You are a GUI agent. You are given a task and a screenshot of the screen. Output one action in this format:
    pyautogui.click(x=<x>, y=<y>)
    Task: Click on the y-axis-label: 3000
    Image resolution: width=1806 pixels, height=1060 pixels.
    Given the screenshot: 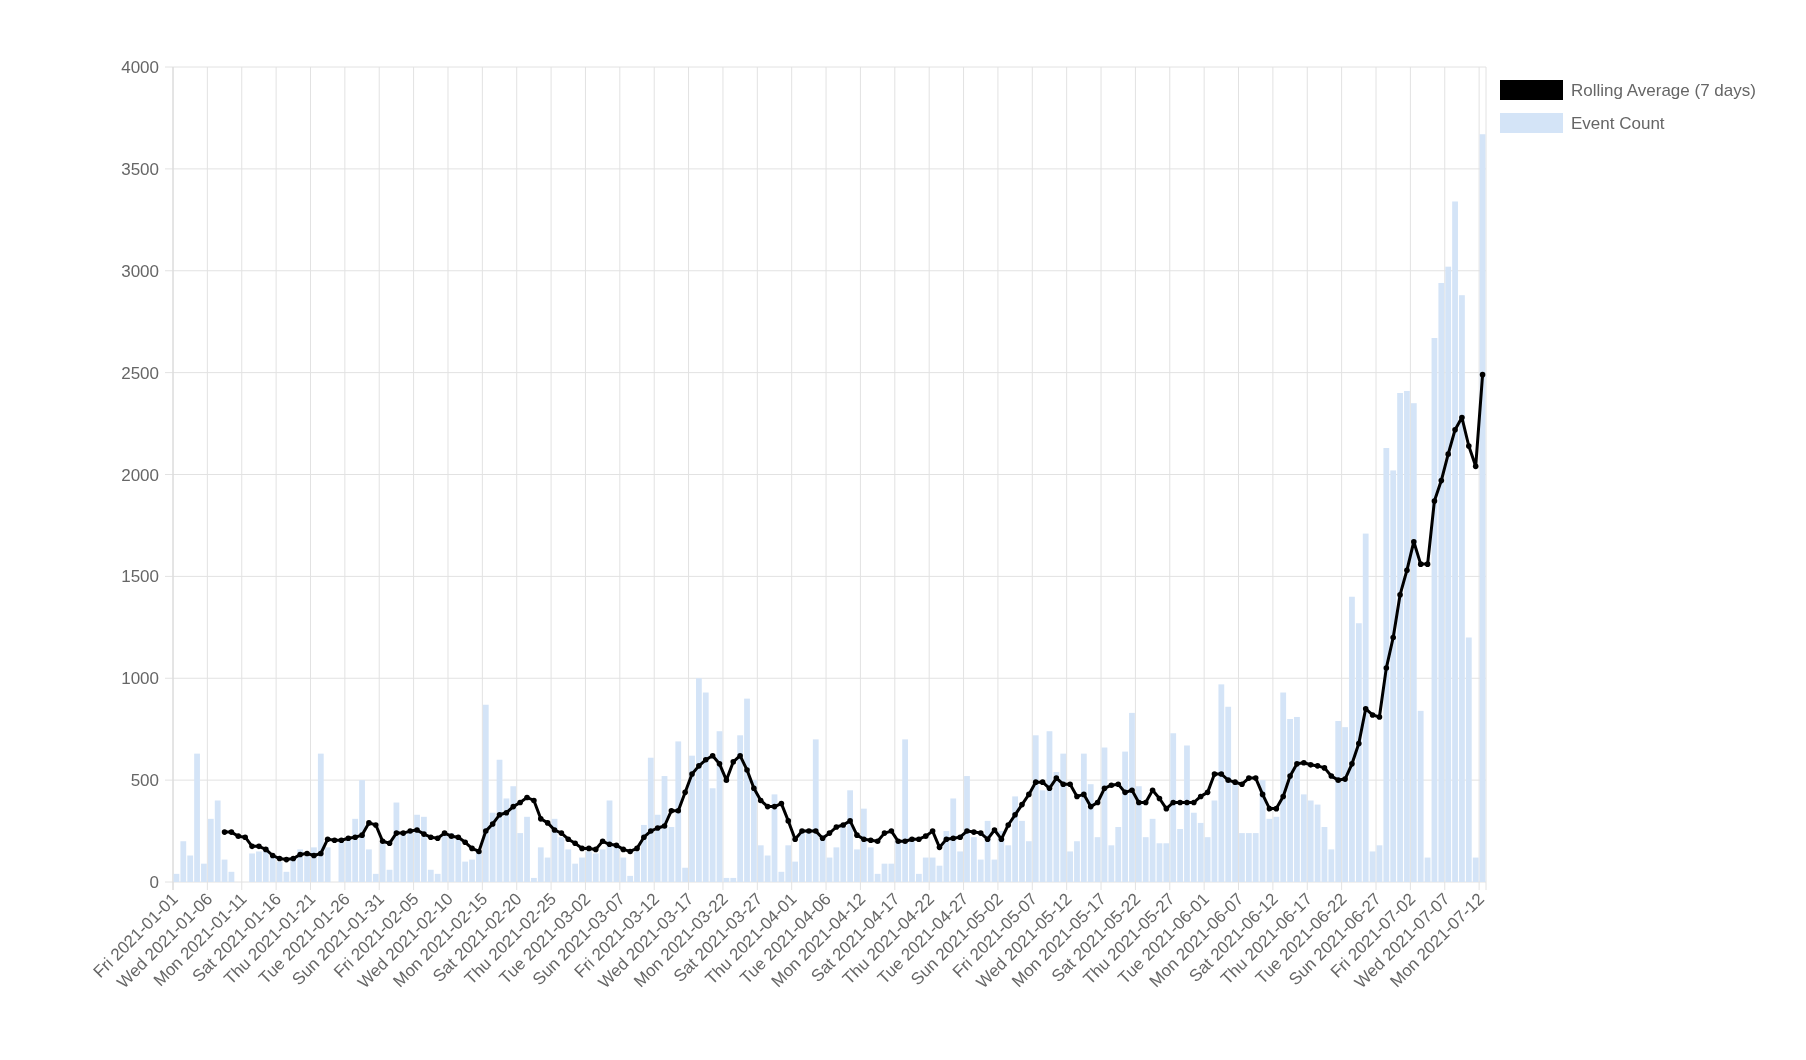 What is the action you would take?
    pyautogui.click(x=140, y=271)
    